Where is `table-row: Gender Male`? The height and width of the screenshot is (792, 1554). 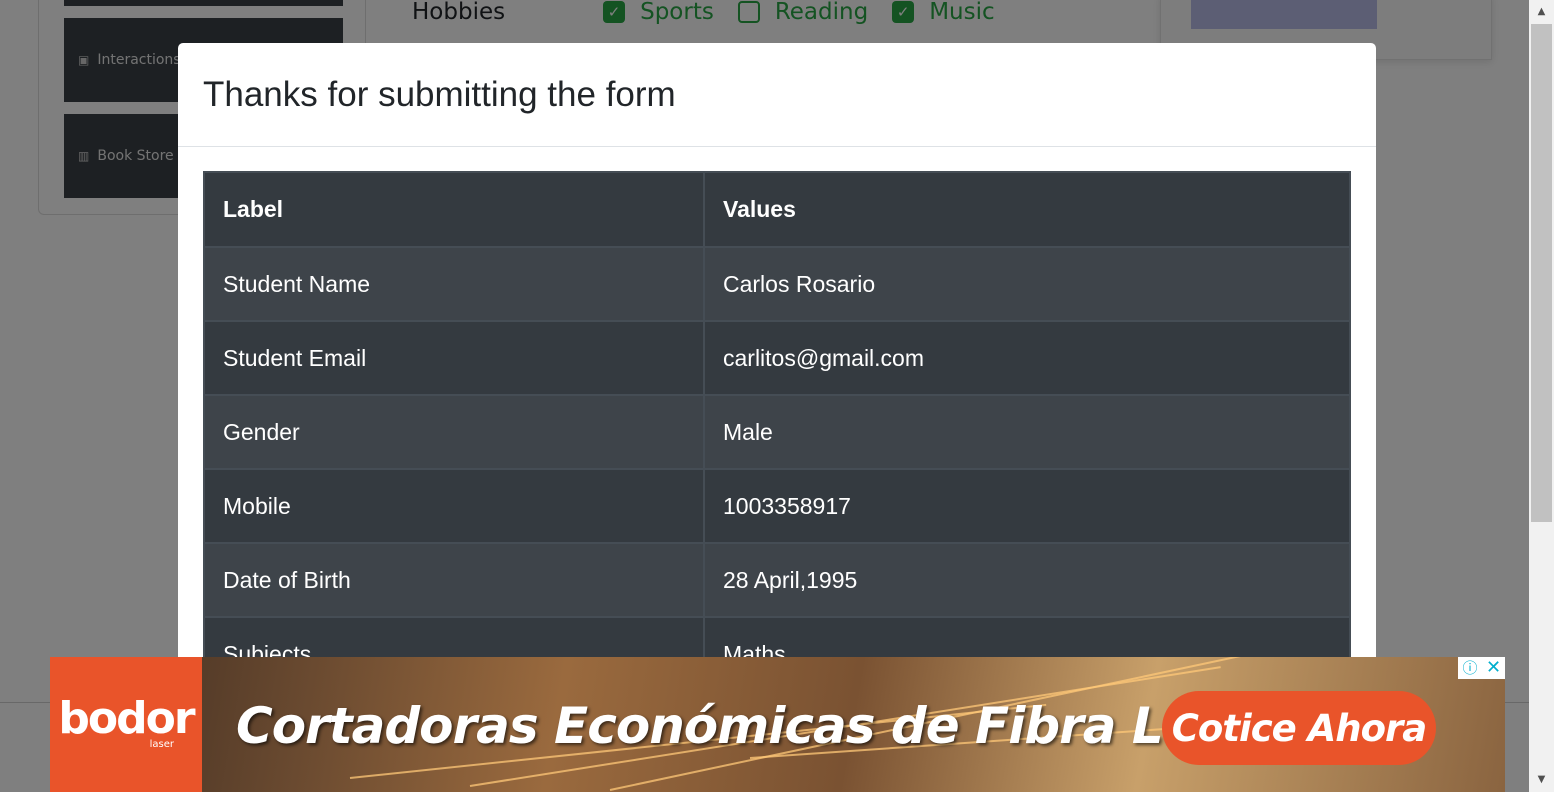 table-row: Gender Male is located at coordinates (777, 432).